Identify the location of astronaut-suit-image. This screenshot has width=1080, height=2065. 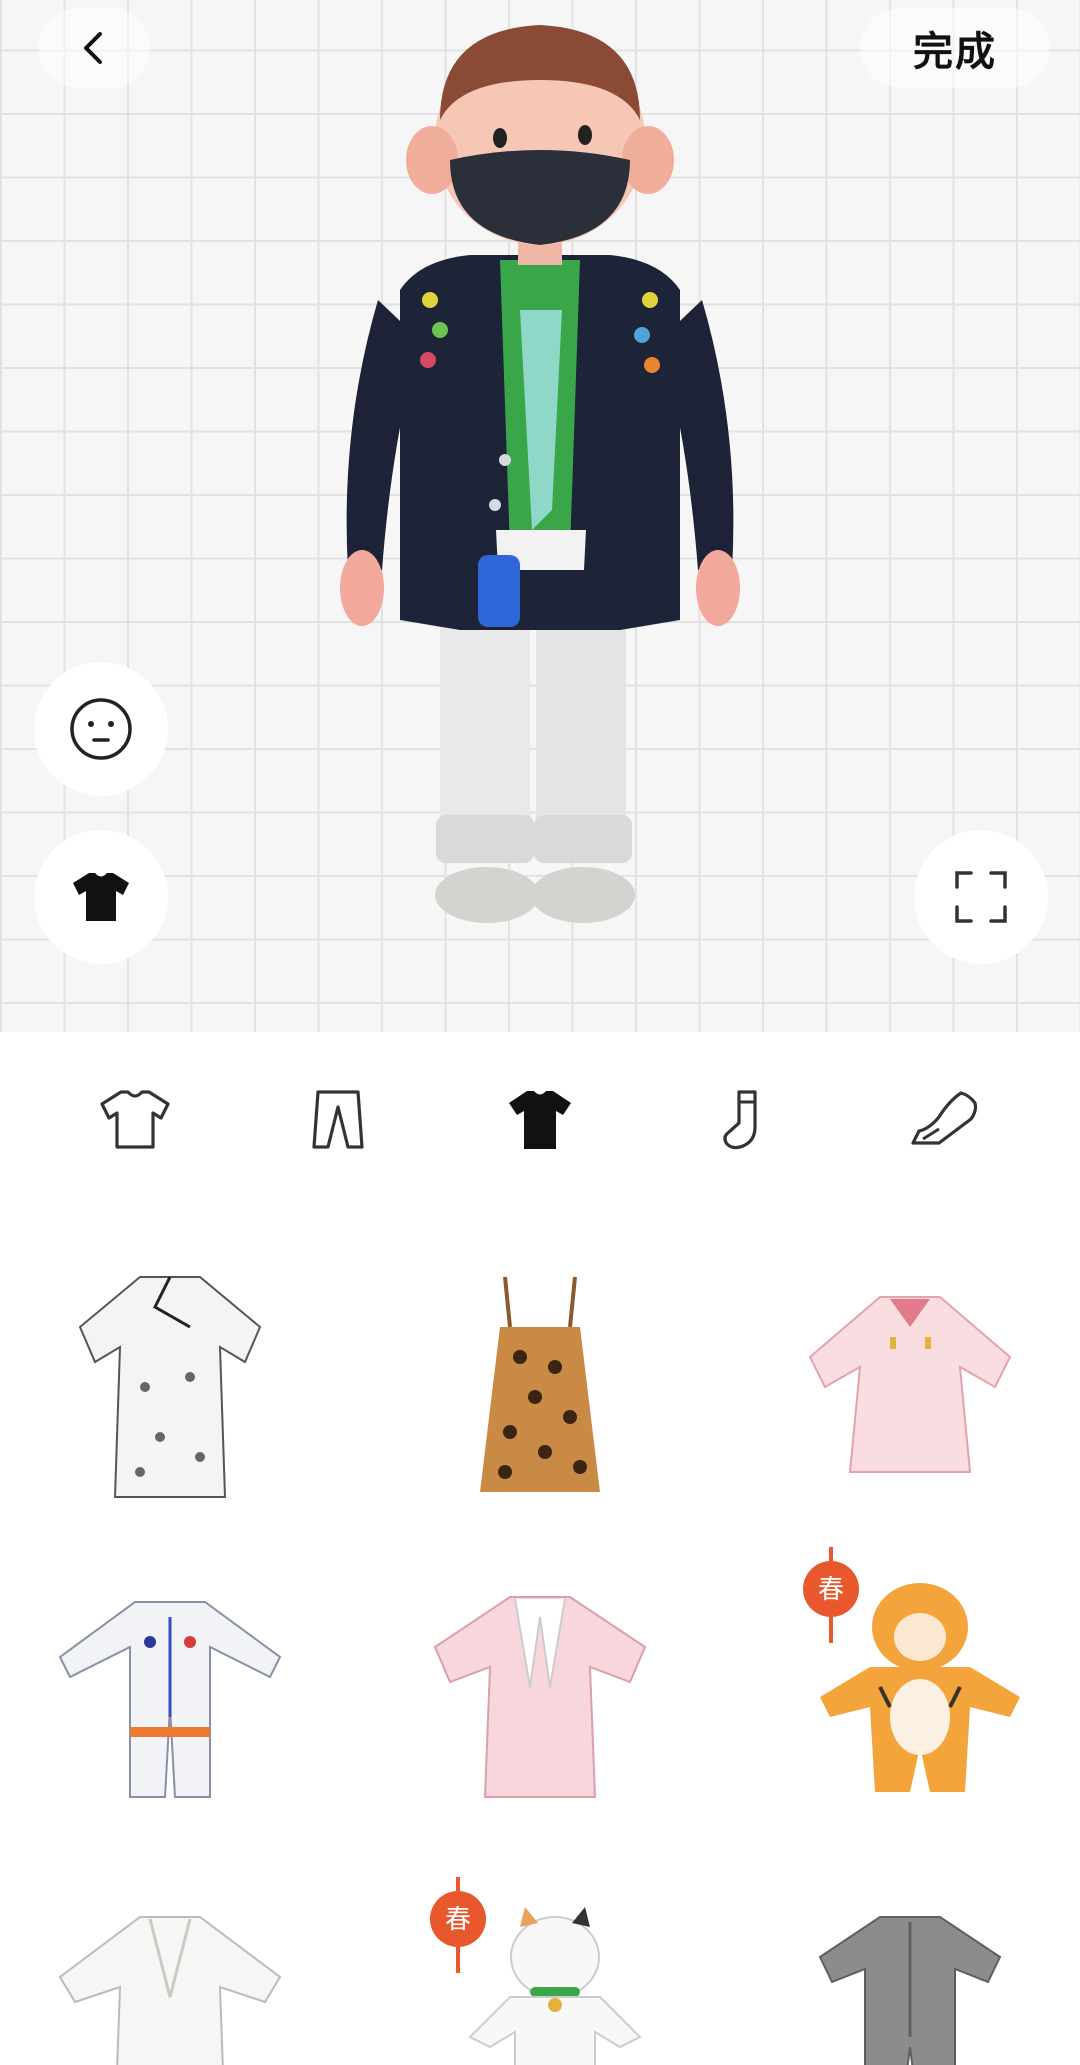
(170, 1699).